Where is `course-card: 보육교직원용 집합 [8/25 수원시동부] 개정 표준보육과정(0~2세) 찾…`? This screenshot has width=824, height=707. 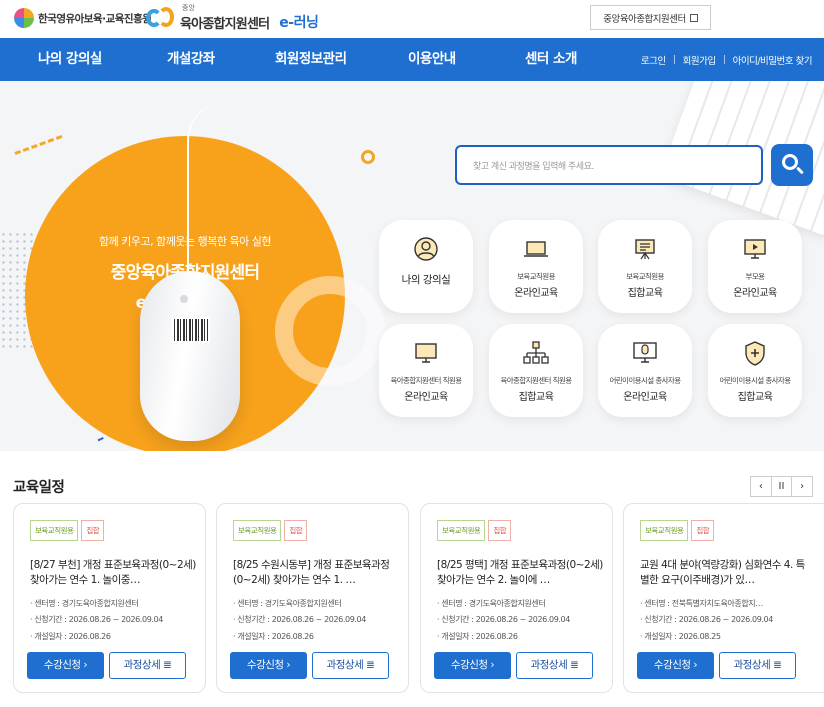 course-card: 보육교직원용 집합 [8/25 수원시동부] 개정 표준보육과정(0~2세) 찾… is located at coordinates (312, 598).